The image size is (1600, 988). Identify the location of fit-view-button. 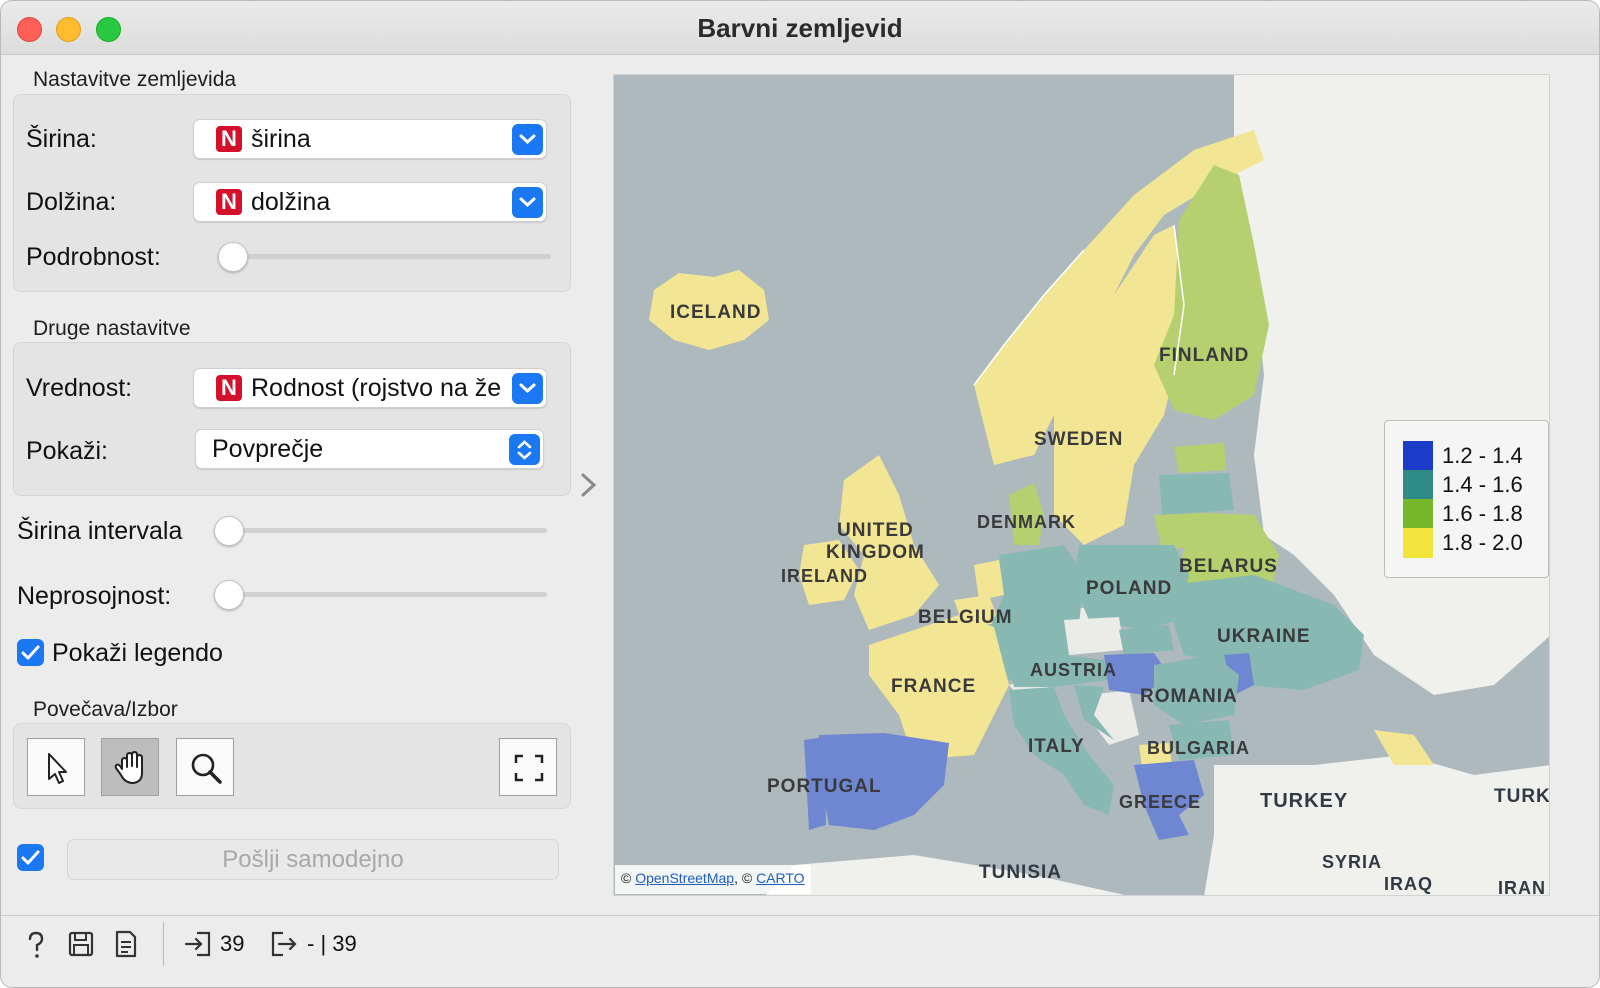
(528, 767).